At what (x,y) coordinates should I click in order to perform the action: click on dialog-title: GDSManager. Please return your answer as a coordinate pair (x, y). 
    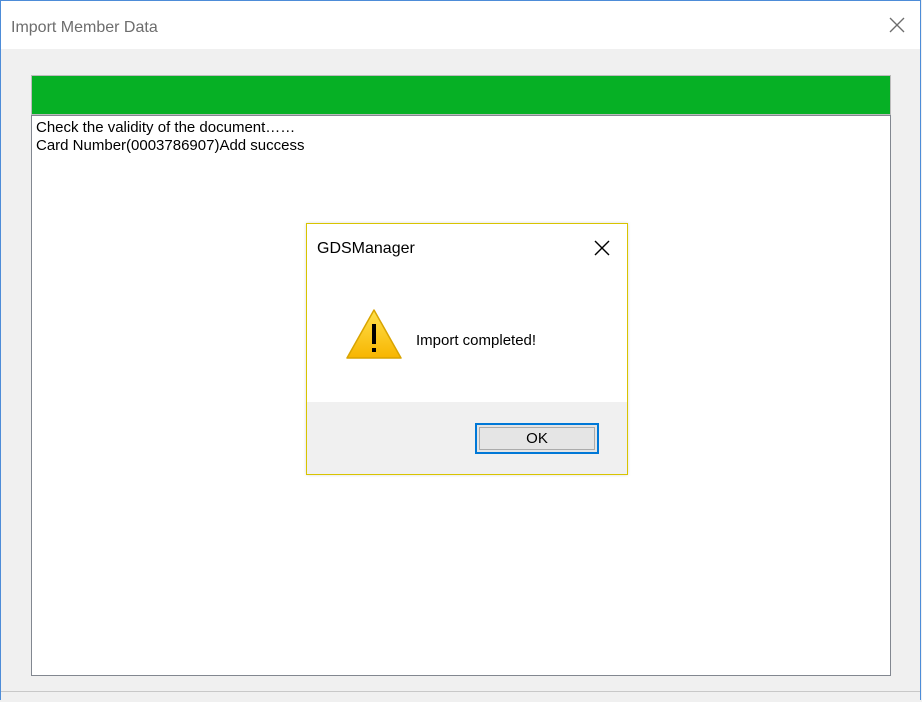
    Looking at the image, I should click on (366, 248).